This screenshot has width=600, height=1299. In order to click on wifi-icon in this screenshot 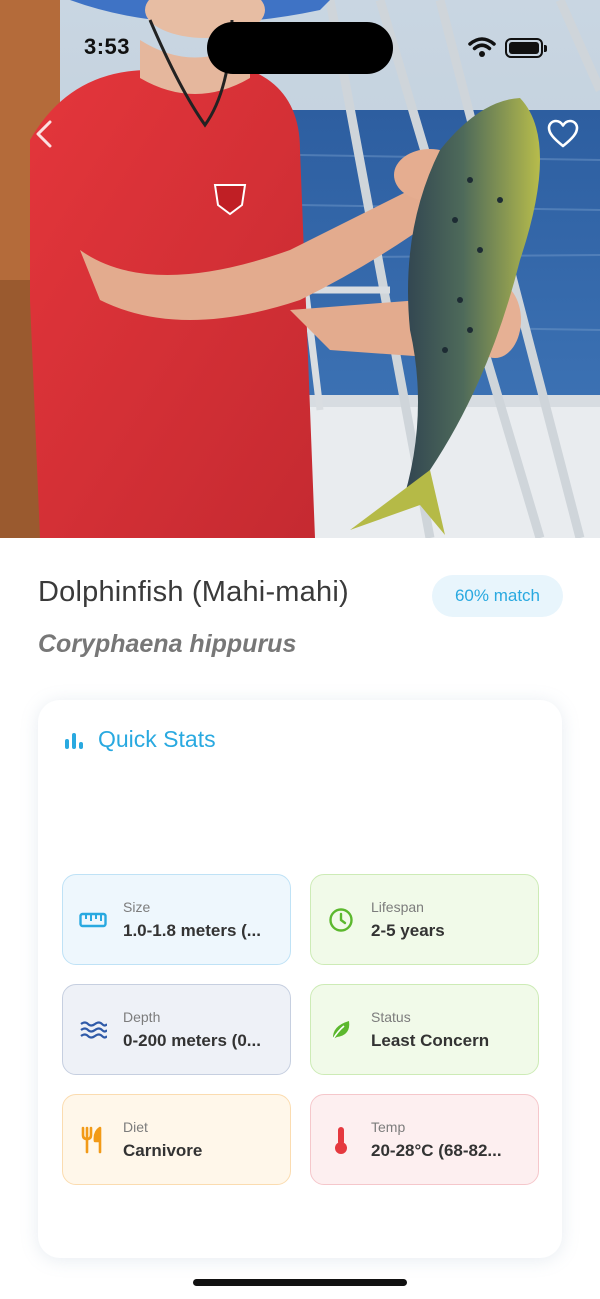, I will do `click(482, 47)`.